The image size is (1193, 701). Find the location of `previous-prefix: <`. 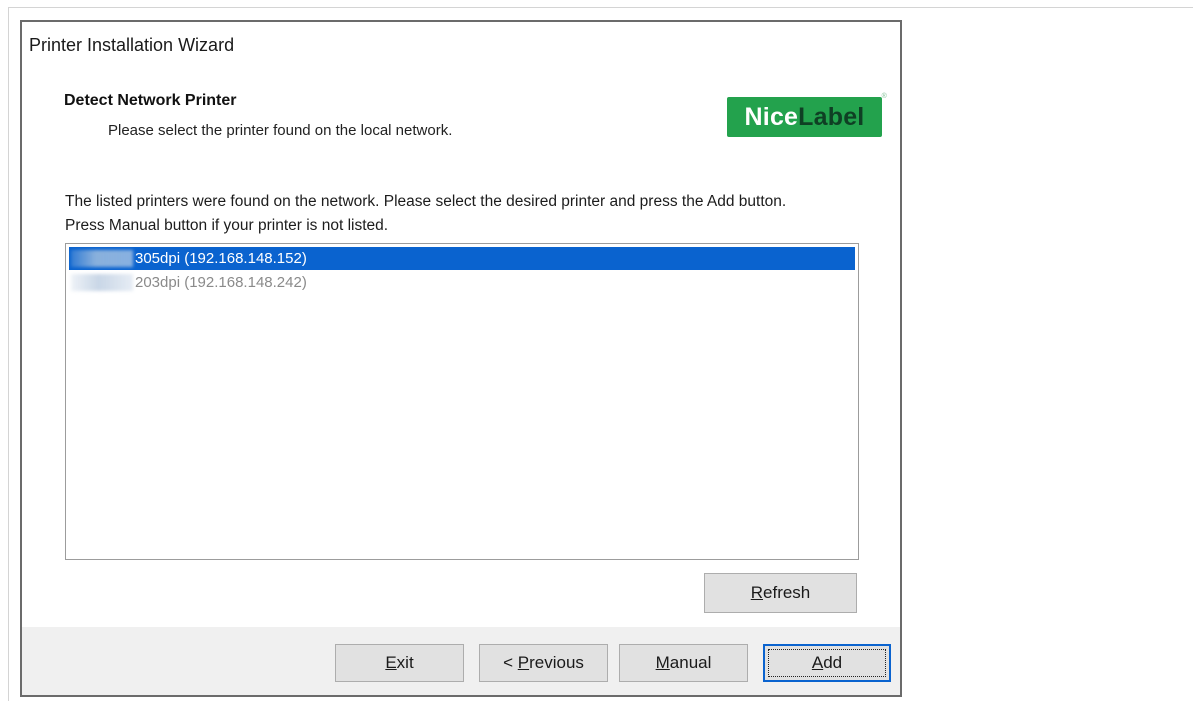

previous-prefix: < is located at coordinates (510, 662).